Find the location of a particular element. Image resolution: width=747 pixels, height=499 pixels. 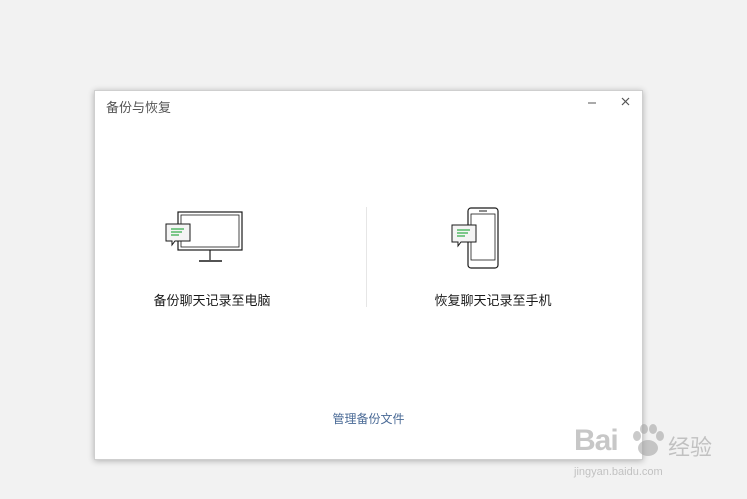

restore-to-phone-option: 恢复聊天记录至手机 is located at coordinates (495, 262).